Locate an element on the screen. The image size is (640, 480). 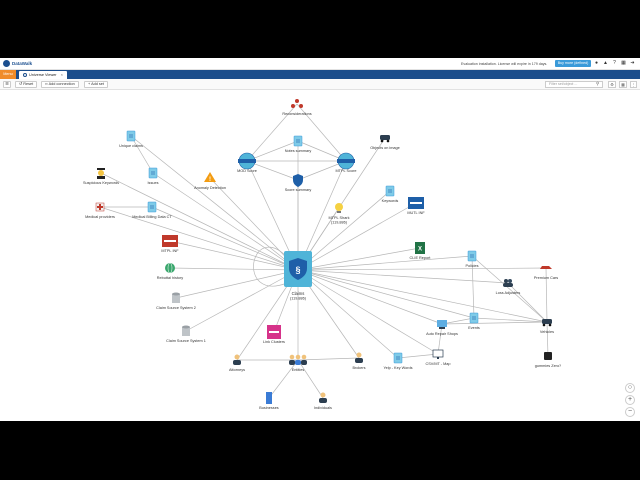
node-label: Attorneys is located at coordinates (237, 370).